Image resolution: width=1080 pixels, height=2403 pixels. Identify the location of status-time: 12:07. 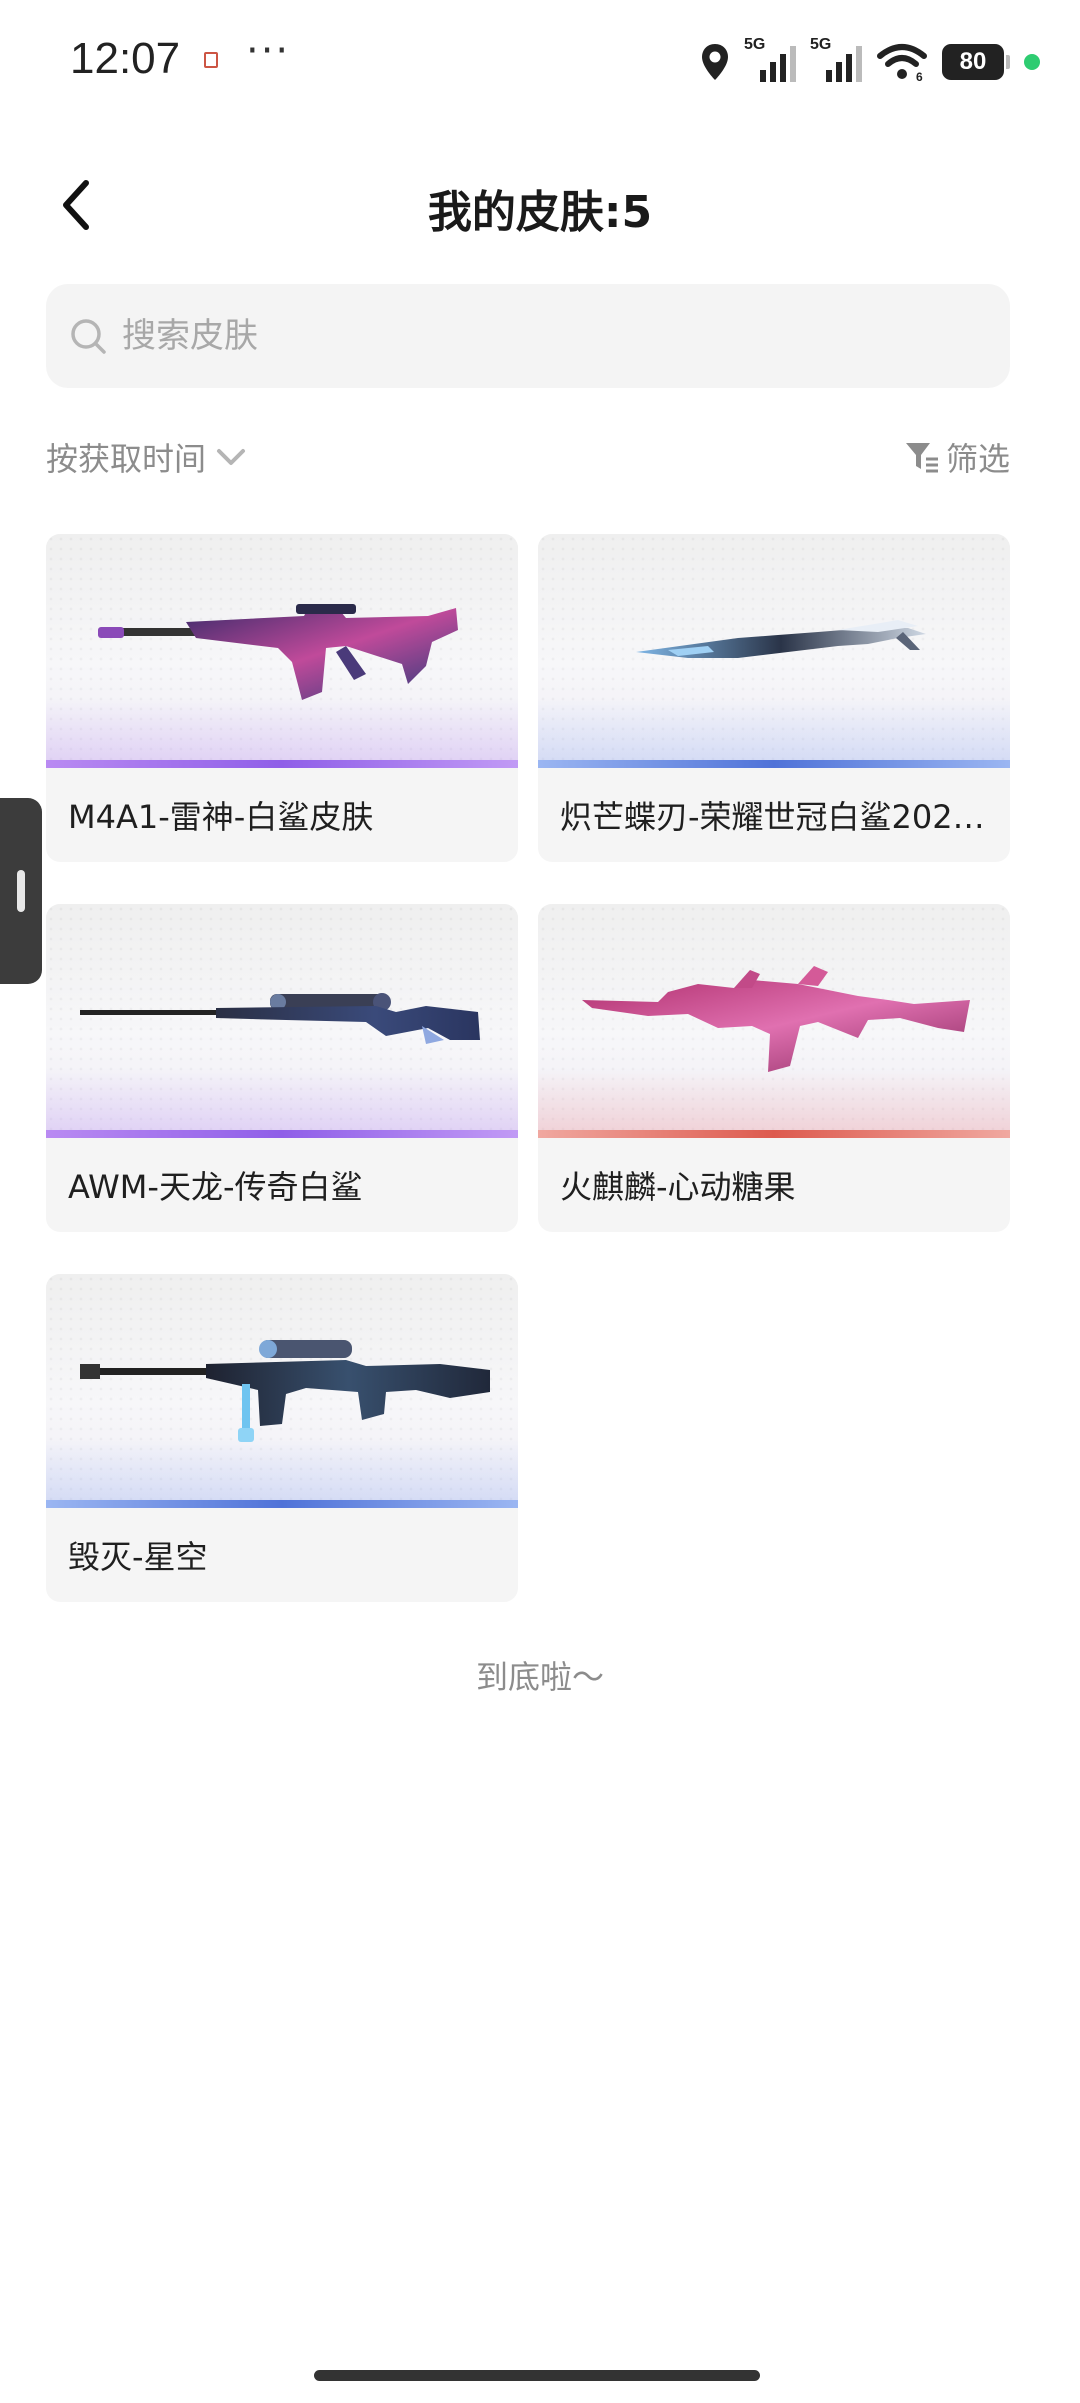
(125, 58).